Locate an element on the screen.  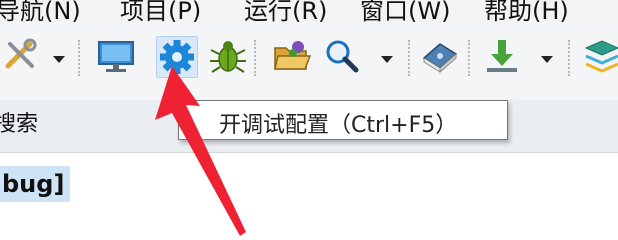
layers-icon is located at coordinates (601, 56).